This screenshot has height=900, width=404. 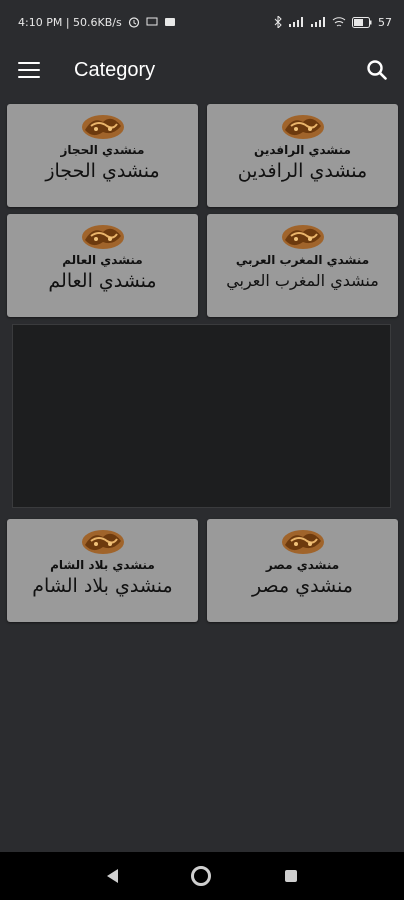 I want to click on category-subtitle: منشدي الحجاز, so click(x=102, y=150).